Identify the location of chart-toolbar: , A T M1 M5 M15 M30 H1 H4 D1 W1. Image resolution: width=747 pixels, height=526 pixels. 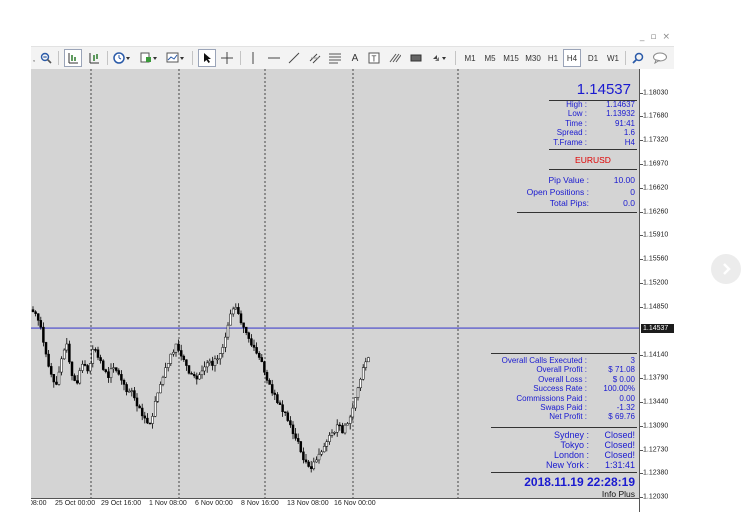
(352, 58).